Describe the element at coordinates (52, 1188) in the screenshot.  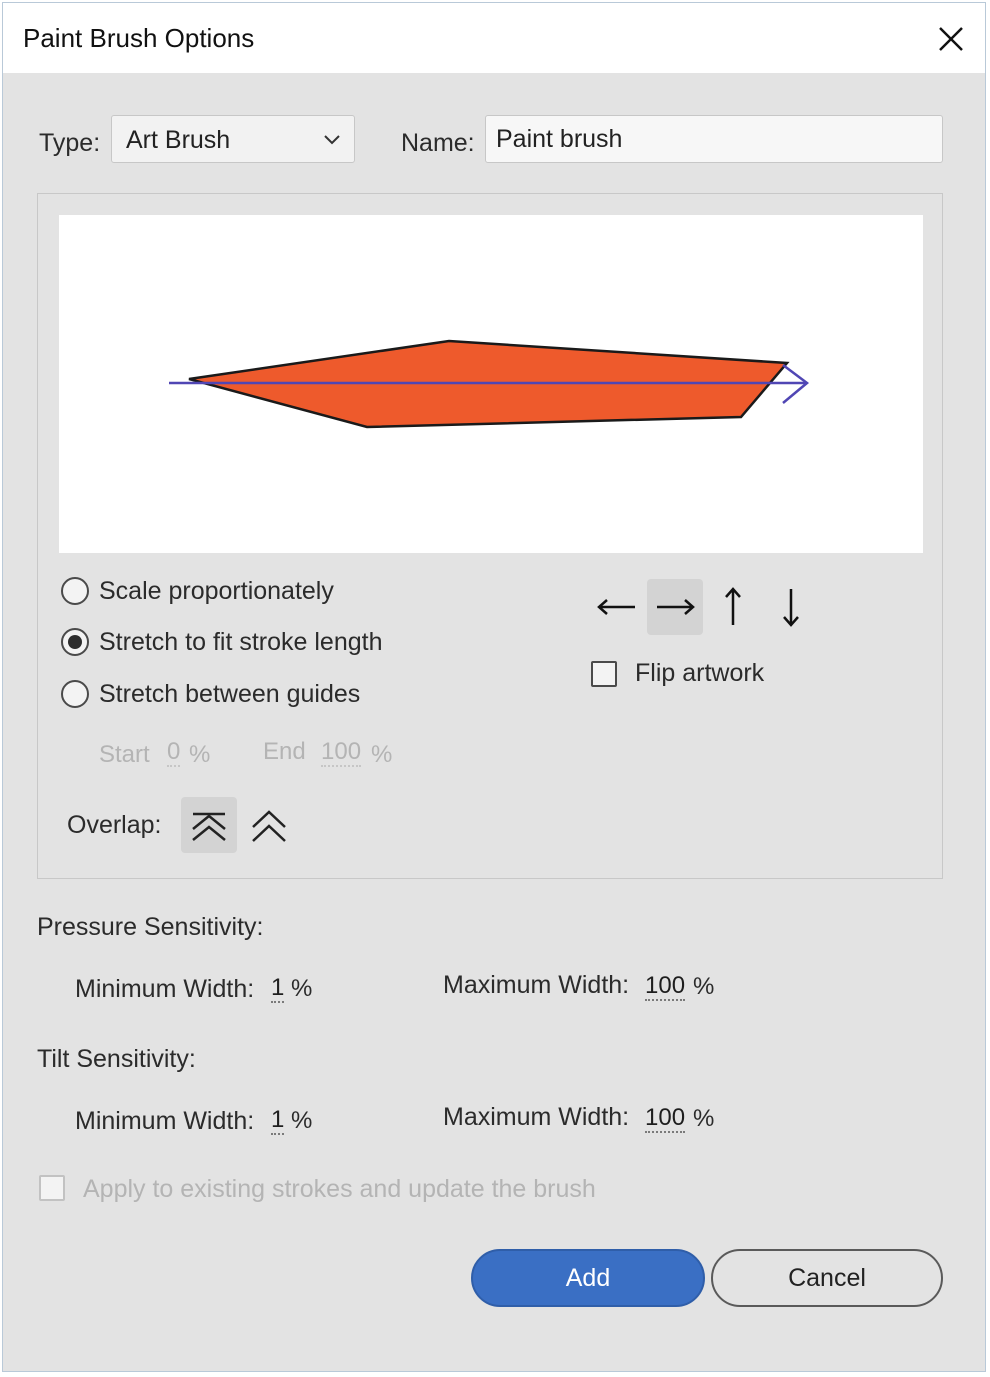
I see `apply-existing-strokes-checkbox` at that location.